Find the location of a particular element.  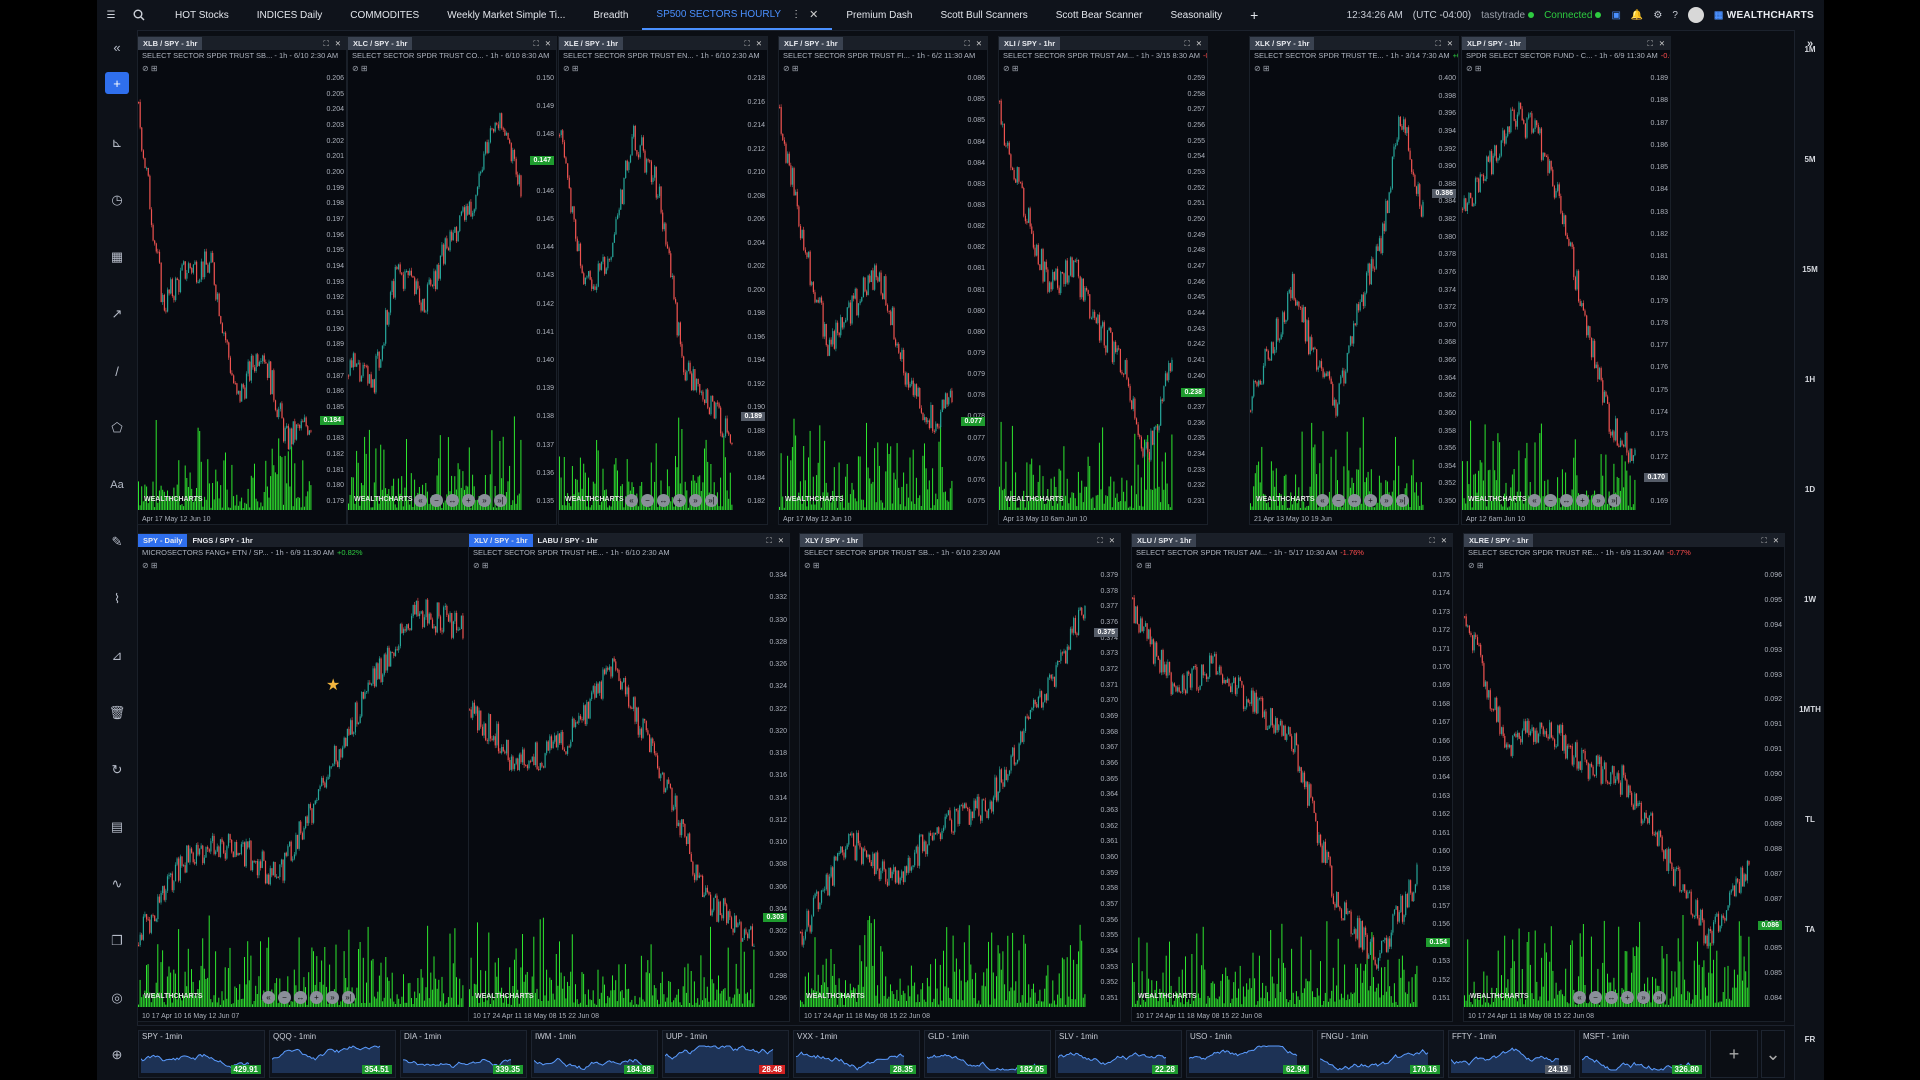

globe-icon: ⊕ is located at coordinates (117, 1055).